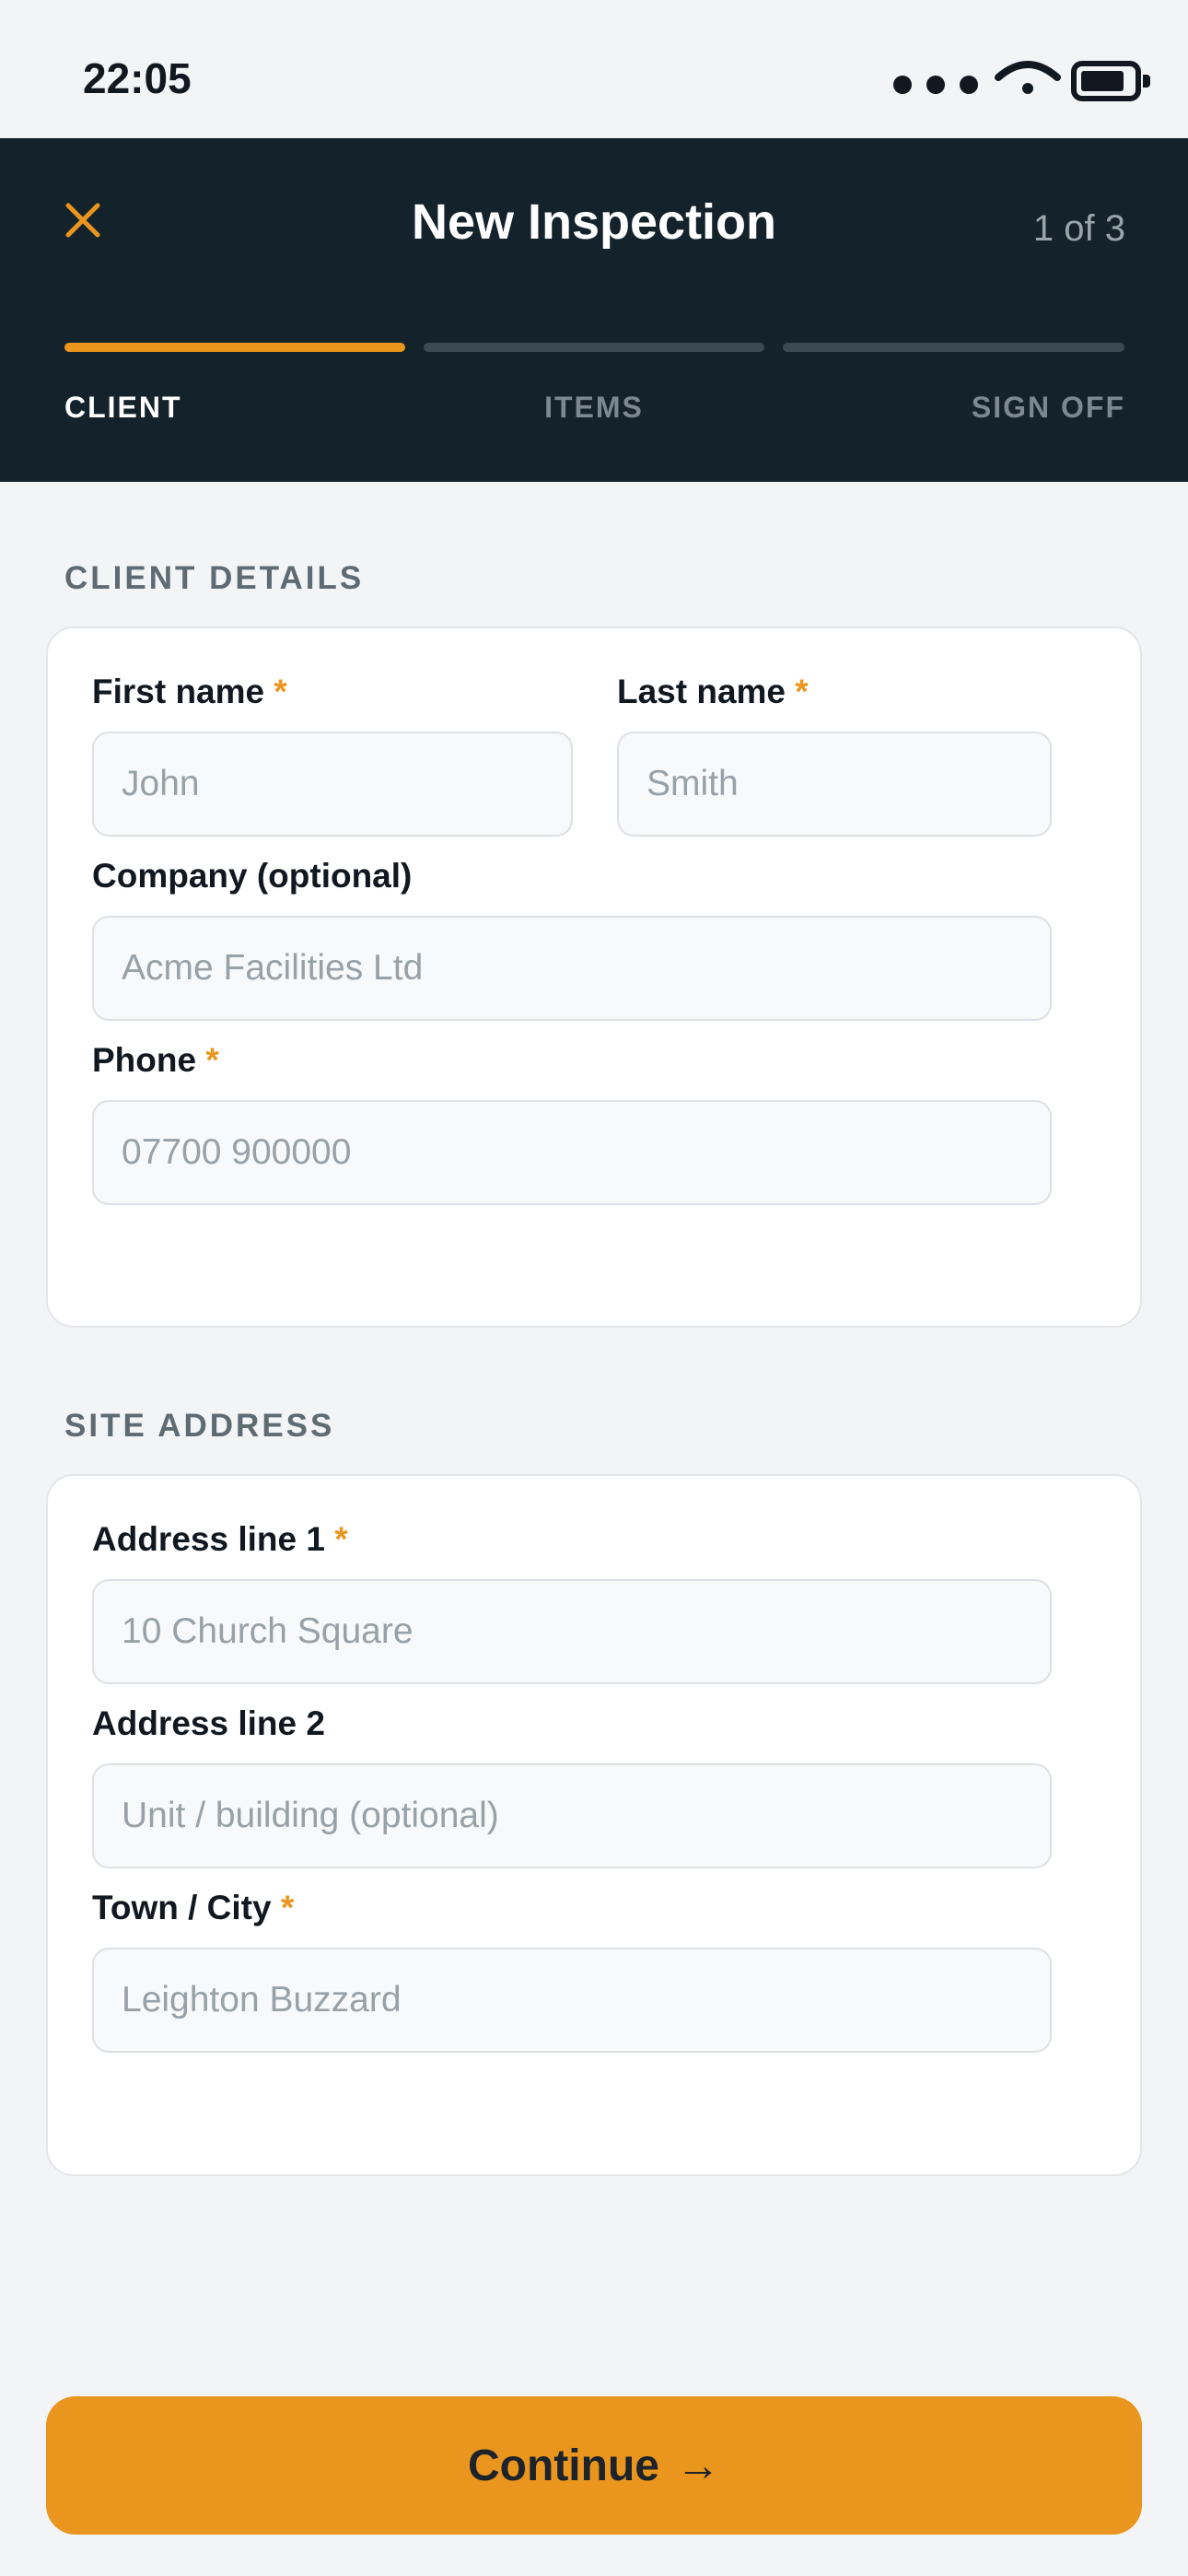 This screenshot has height=2576, width=1188. Describe the element at coordinates (234, 347) in the screenshot. I see `progress-segment-client` at that location.